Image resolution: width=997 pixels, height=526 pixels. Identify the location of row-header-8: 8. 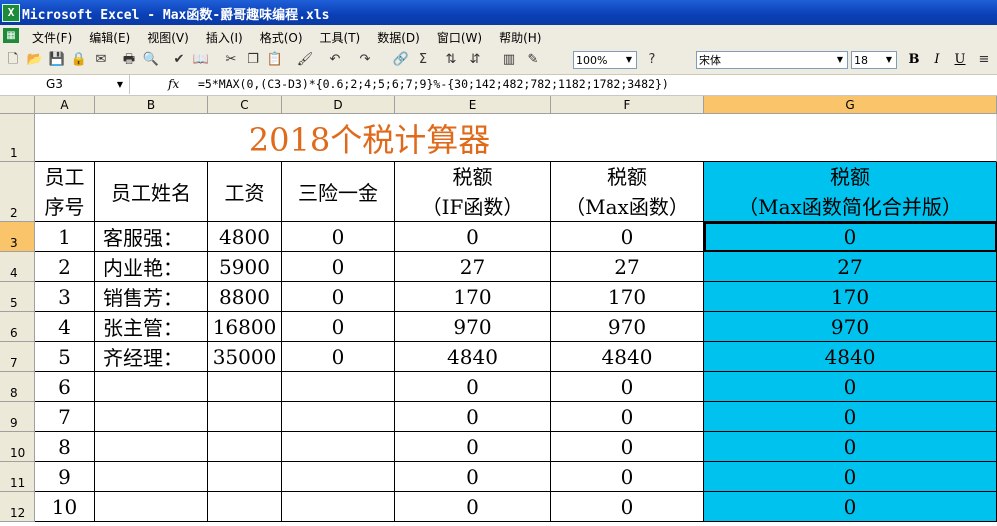
(17, 387).